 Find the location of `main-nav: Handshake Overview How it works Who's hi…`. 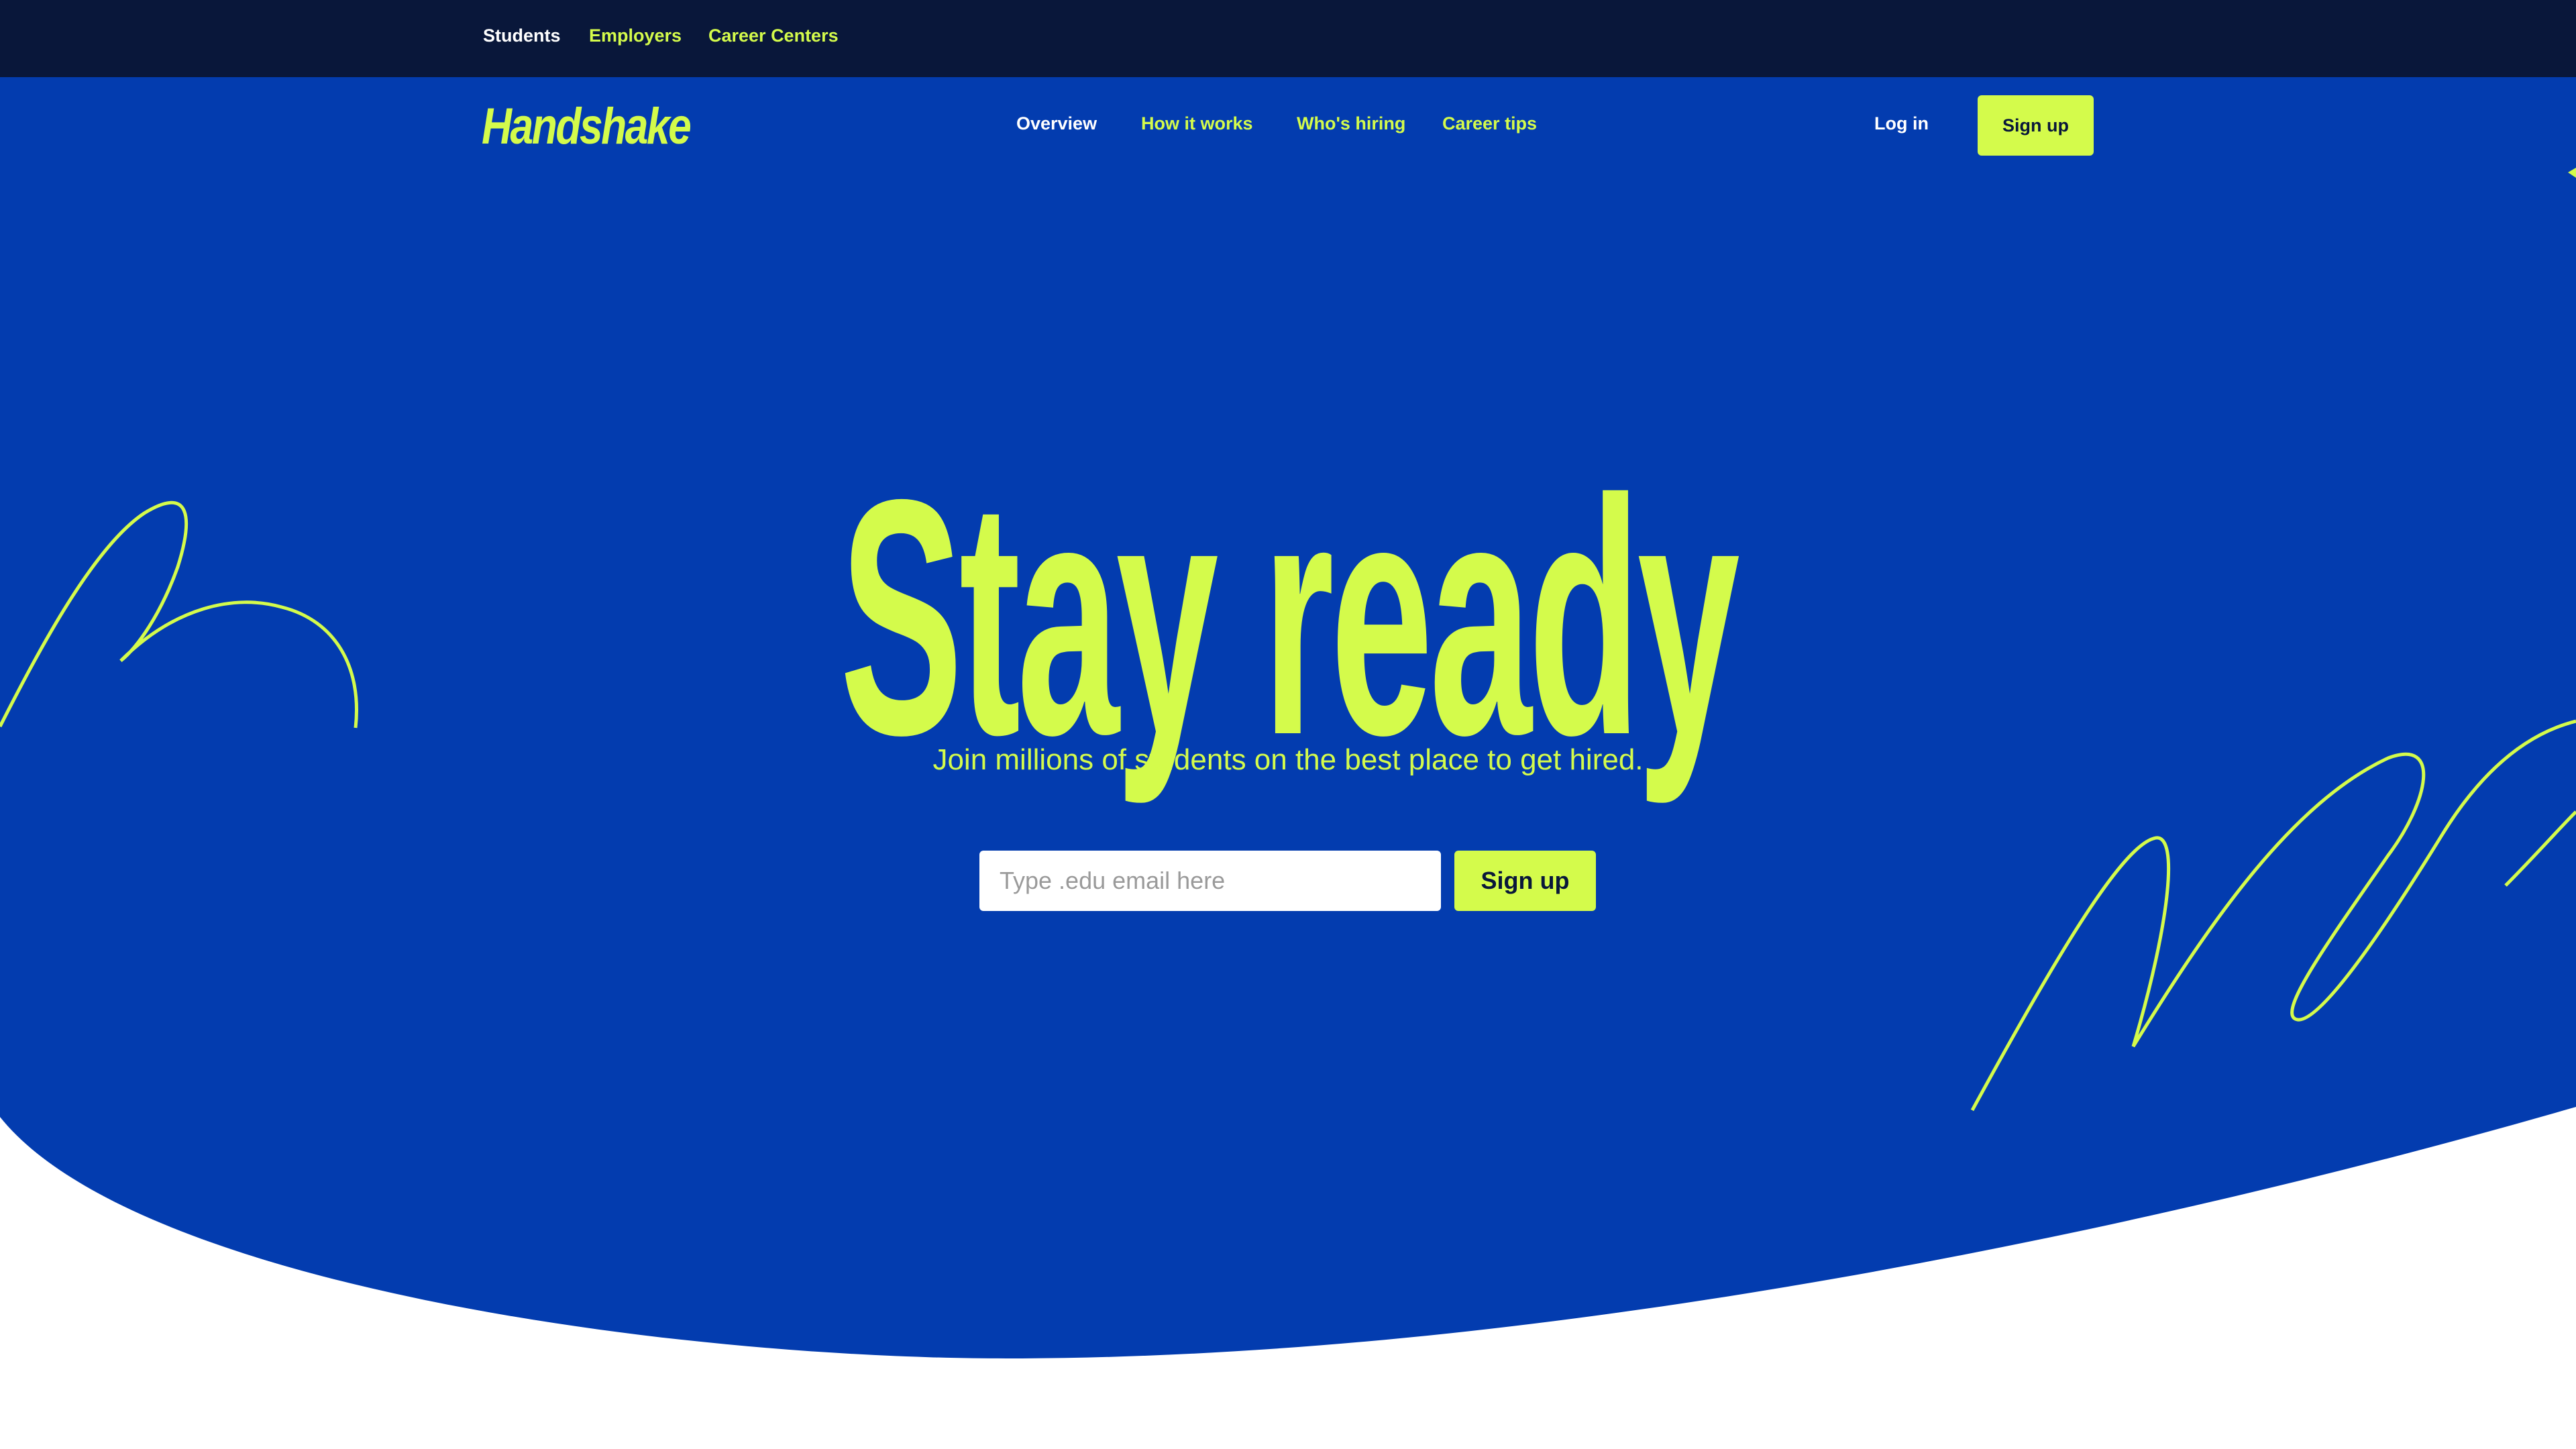

main-nav: Handshake Overview How it works Who's hi… is located at coordinates (1288, 125).